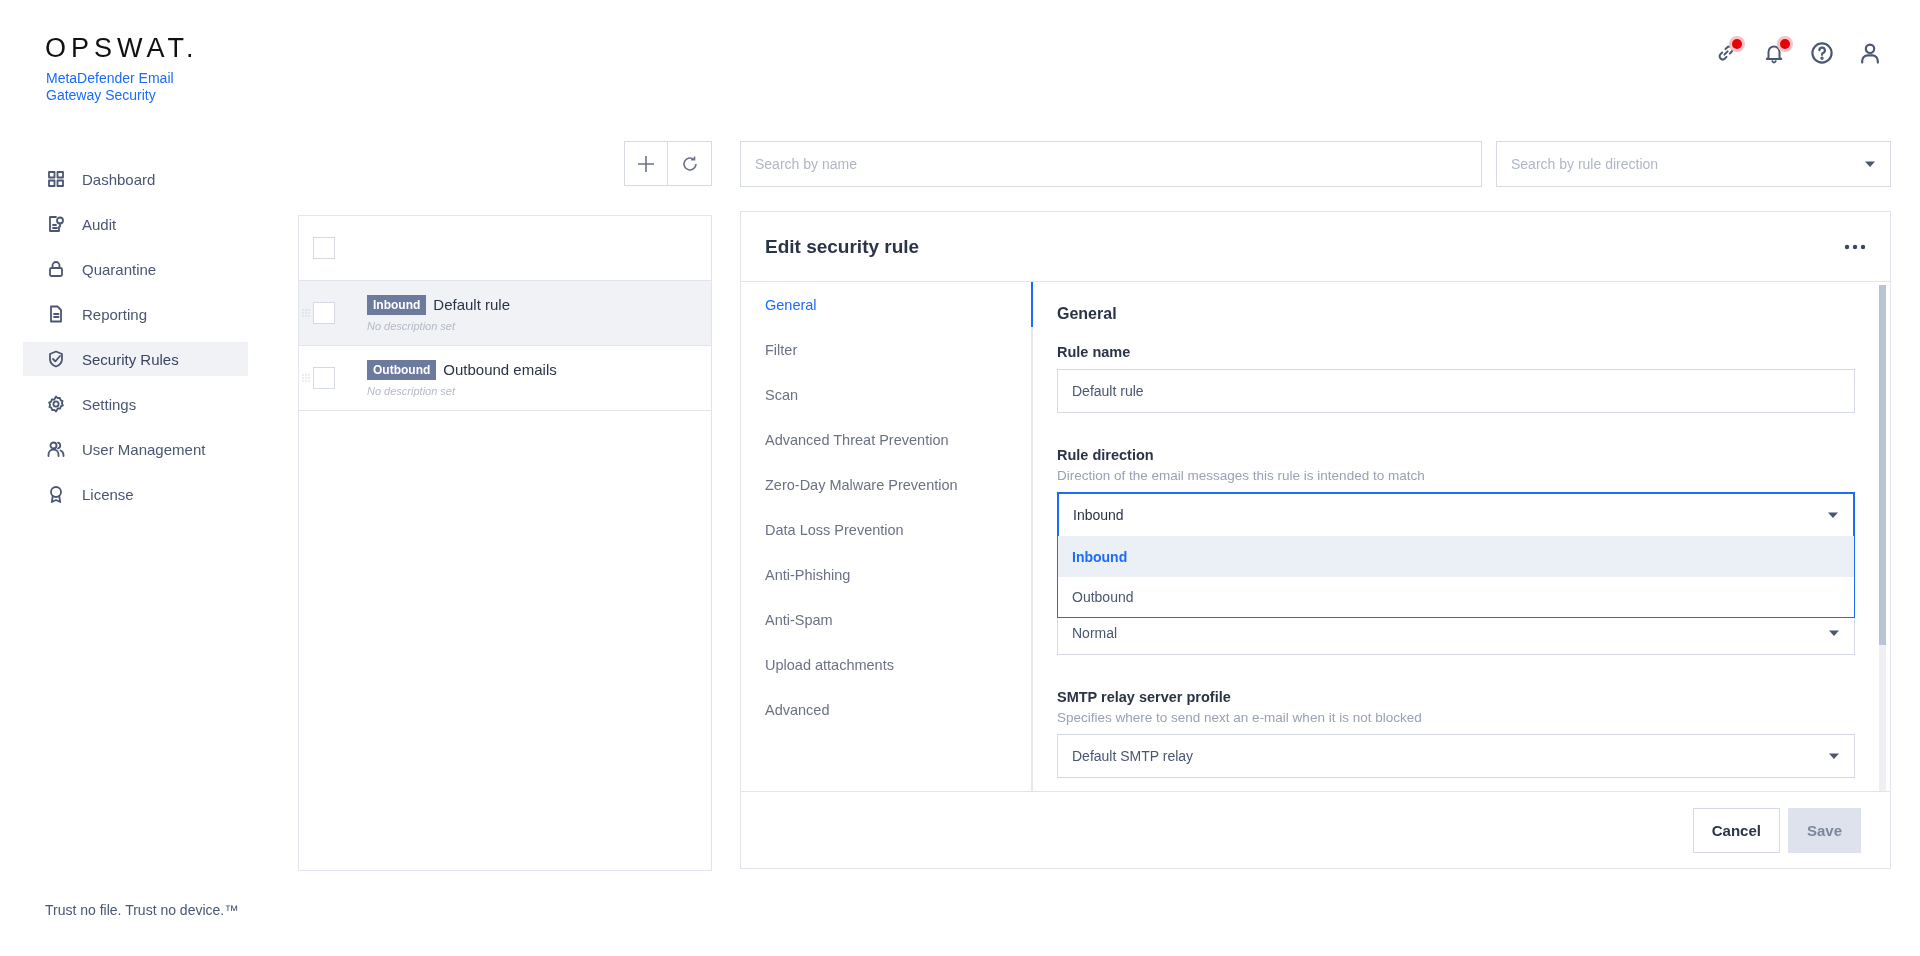 The image size is (1920, 956). I want to click on scrollbar, so click(1882, 538).